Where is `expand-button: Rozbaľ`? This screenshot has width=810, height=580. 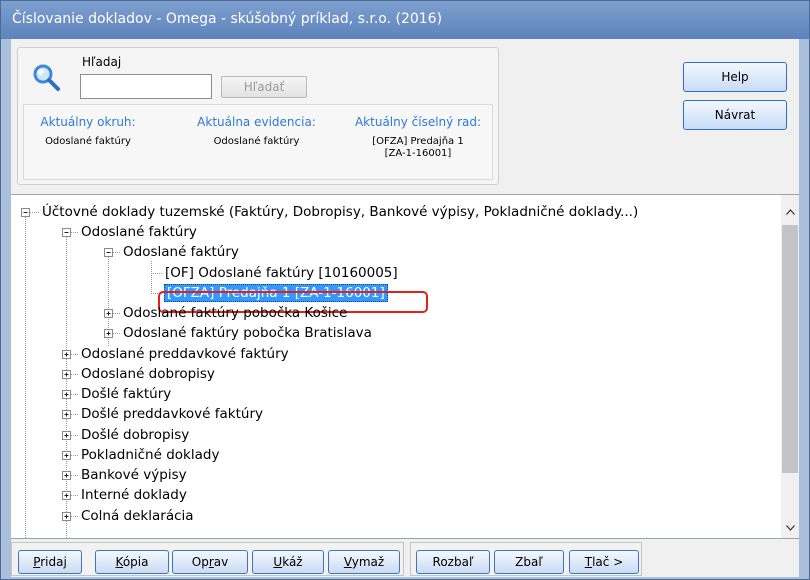
expand-button: Rozbaľ is located at coordinates (453, 562).